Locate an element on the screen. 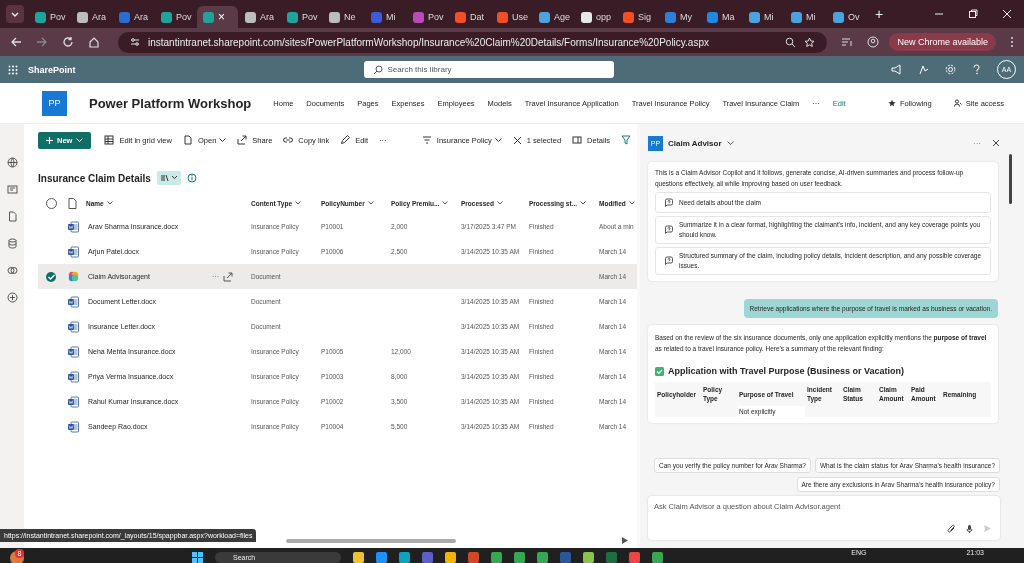  site-title: Power Platform Workshop is located at coordinates (170, 103).